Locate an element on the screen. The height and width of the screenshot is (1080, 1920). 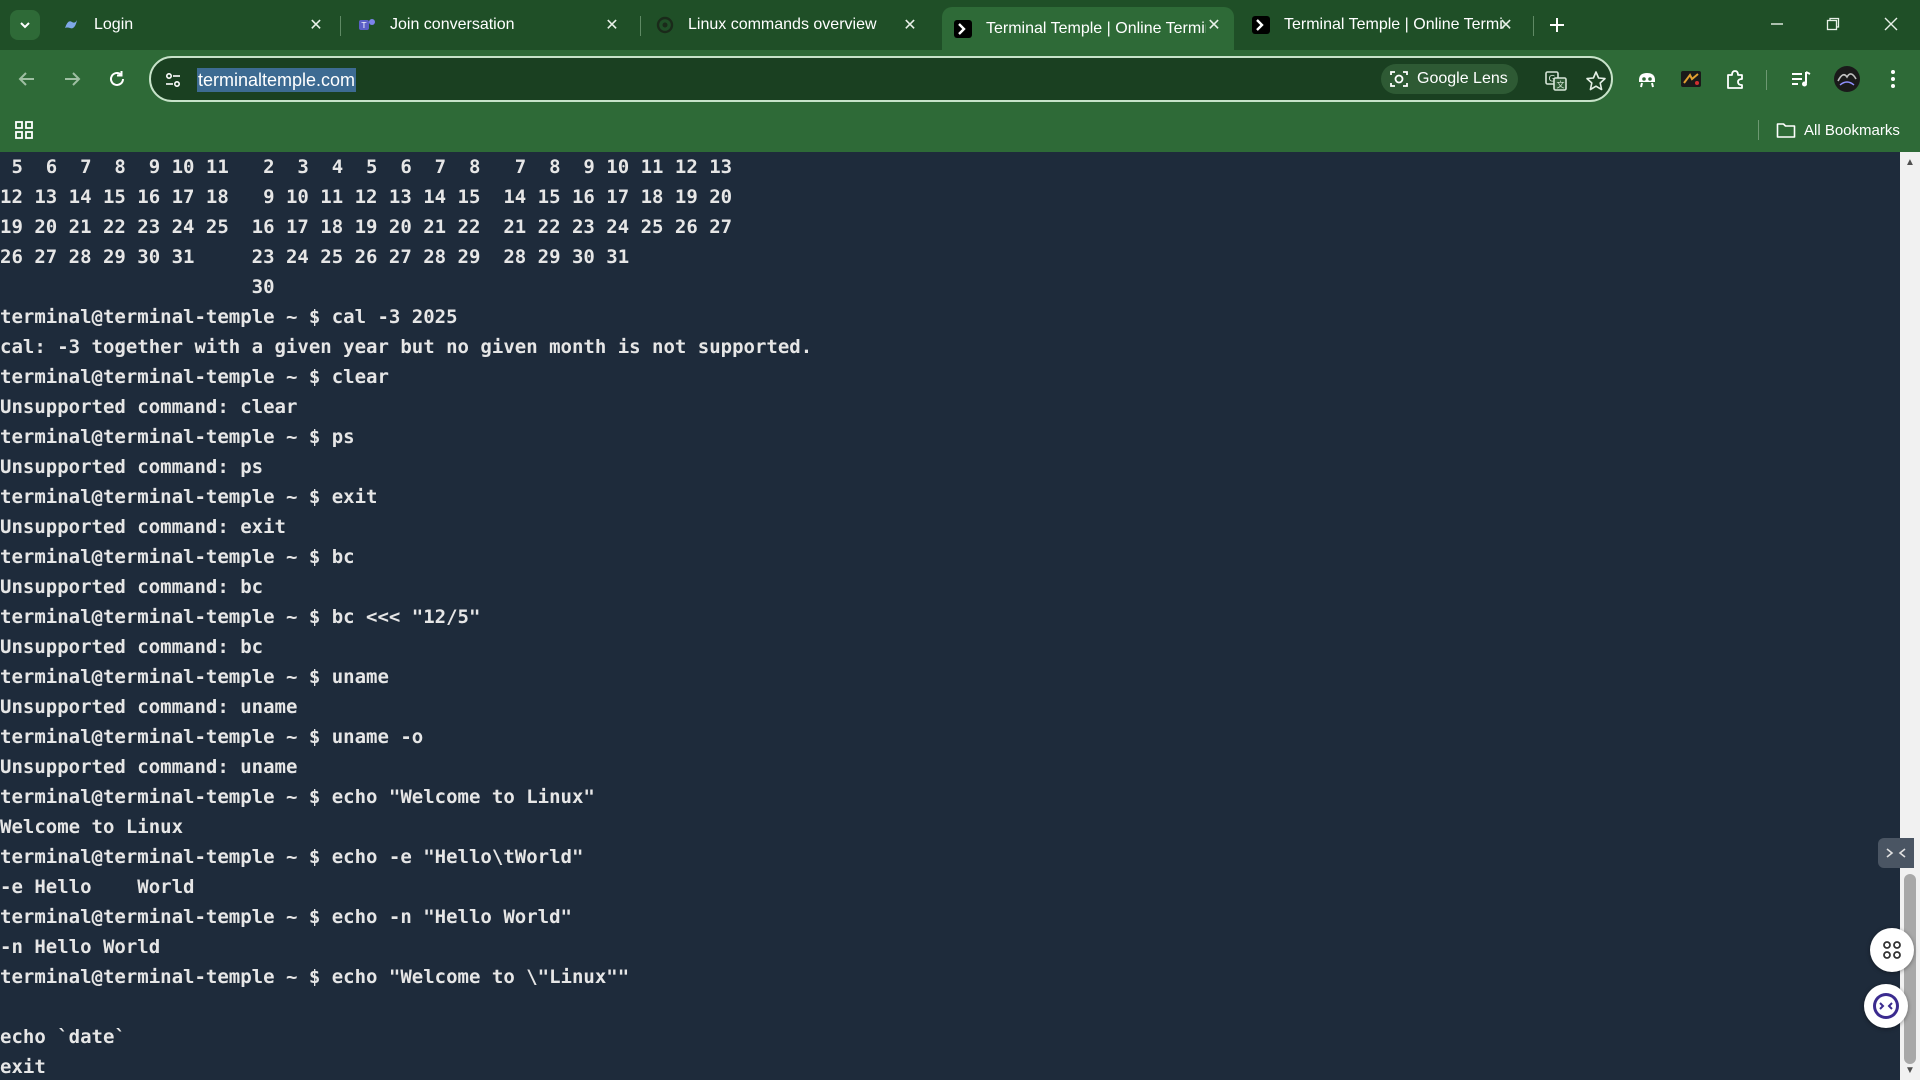
all-bookmarks-button: All Bookmarks is located at coordinates (1838, 130).